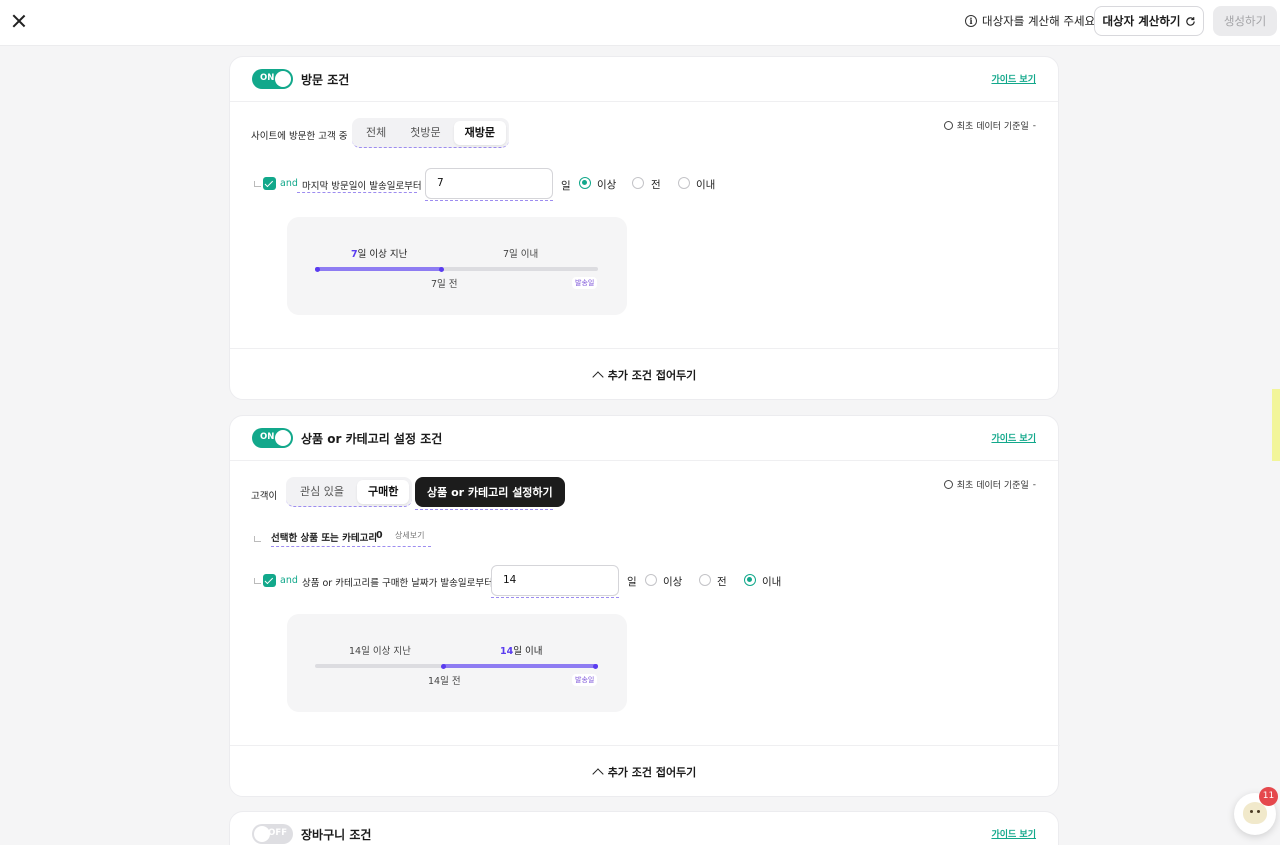 The image size is (1280, 845). What do you see at coordinates (444, 284) in the screenshot?
I see `timeline-mid-label: 7일 전` at bounding box center [444, 284].